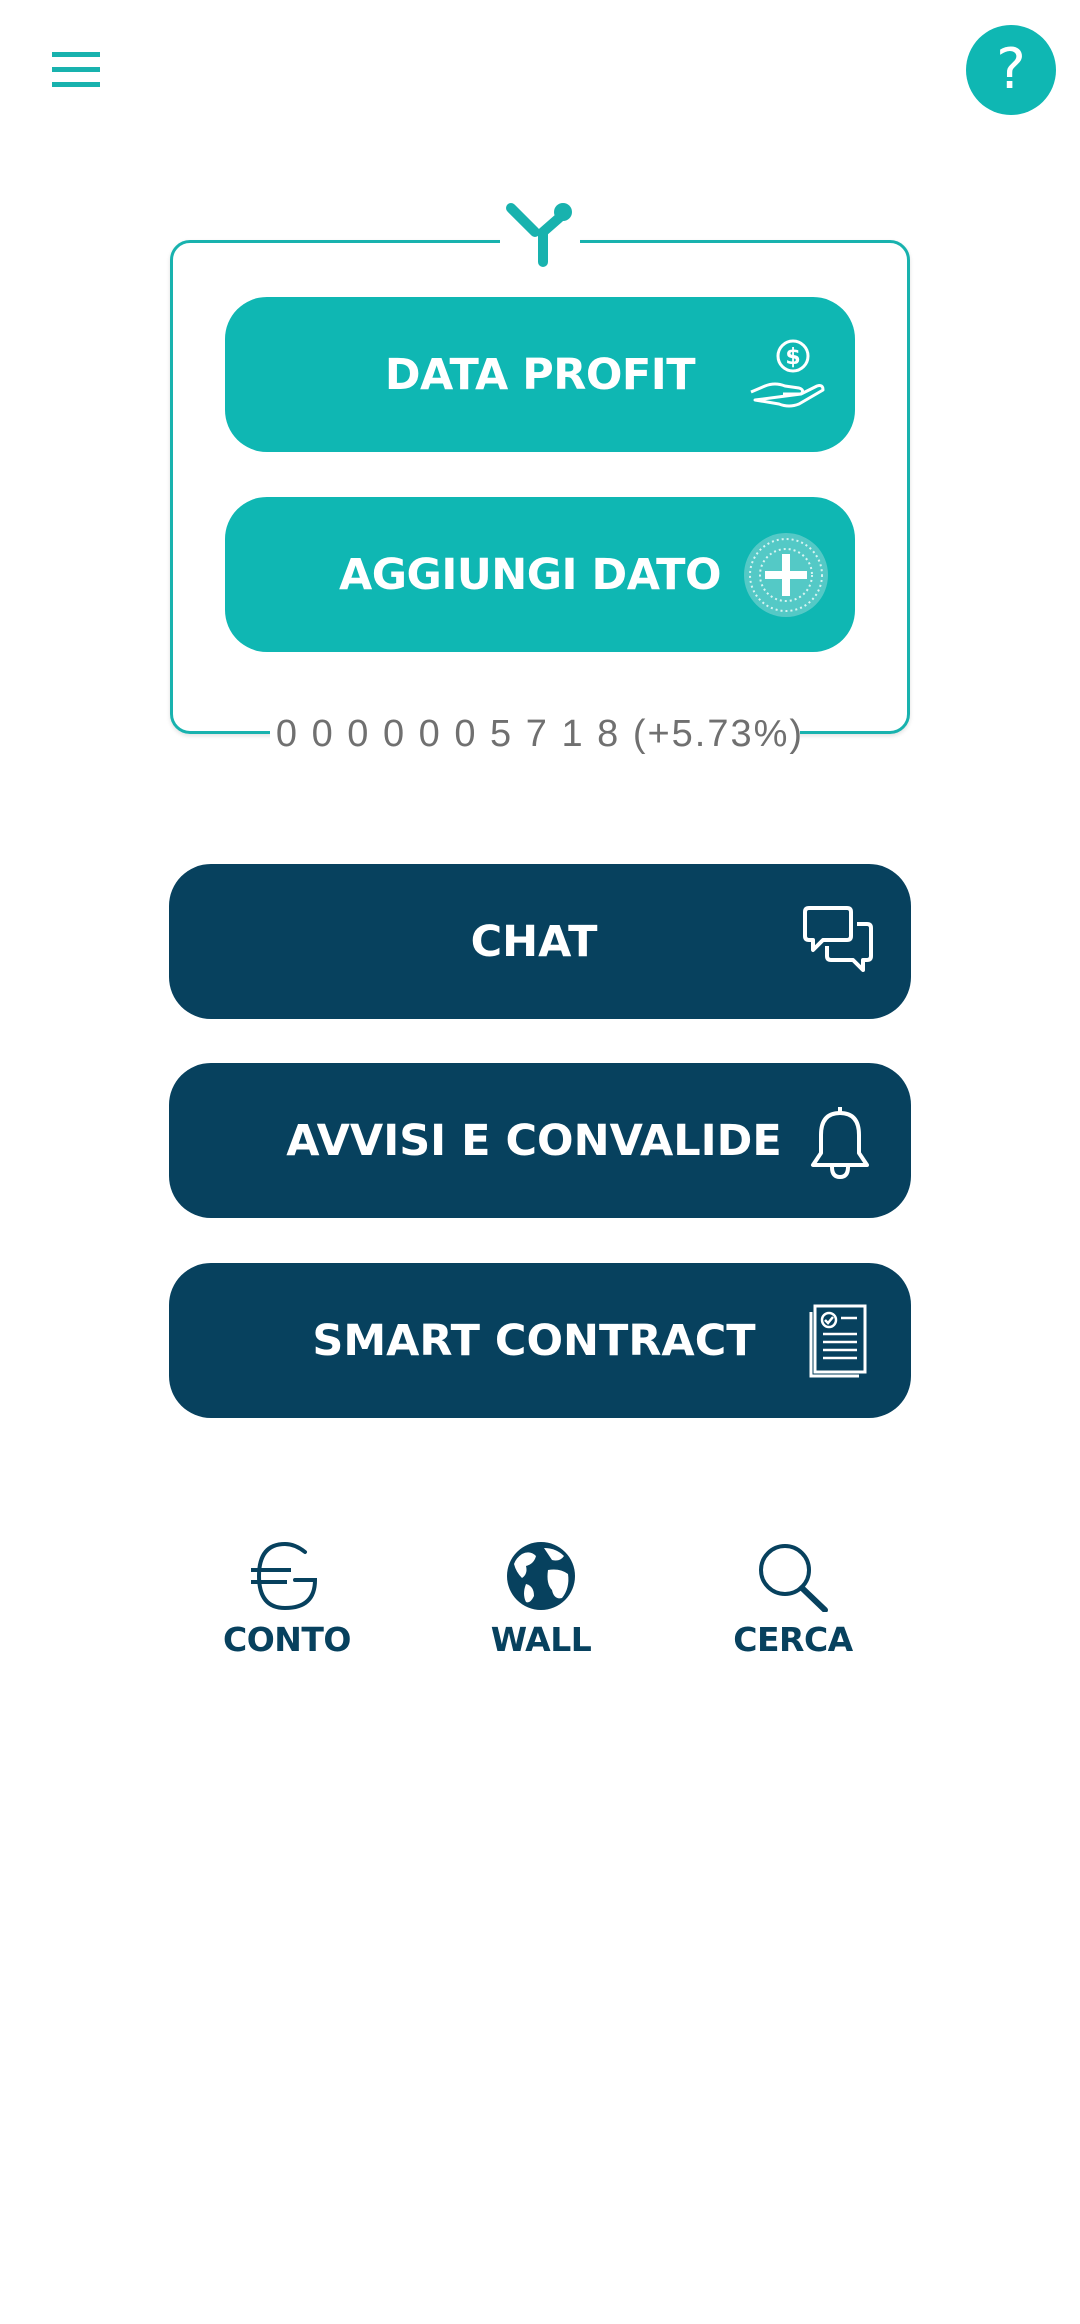 The image size is (1080, 2324). I want to click on chat-button: CHAT, so click(540, 941).